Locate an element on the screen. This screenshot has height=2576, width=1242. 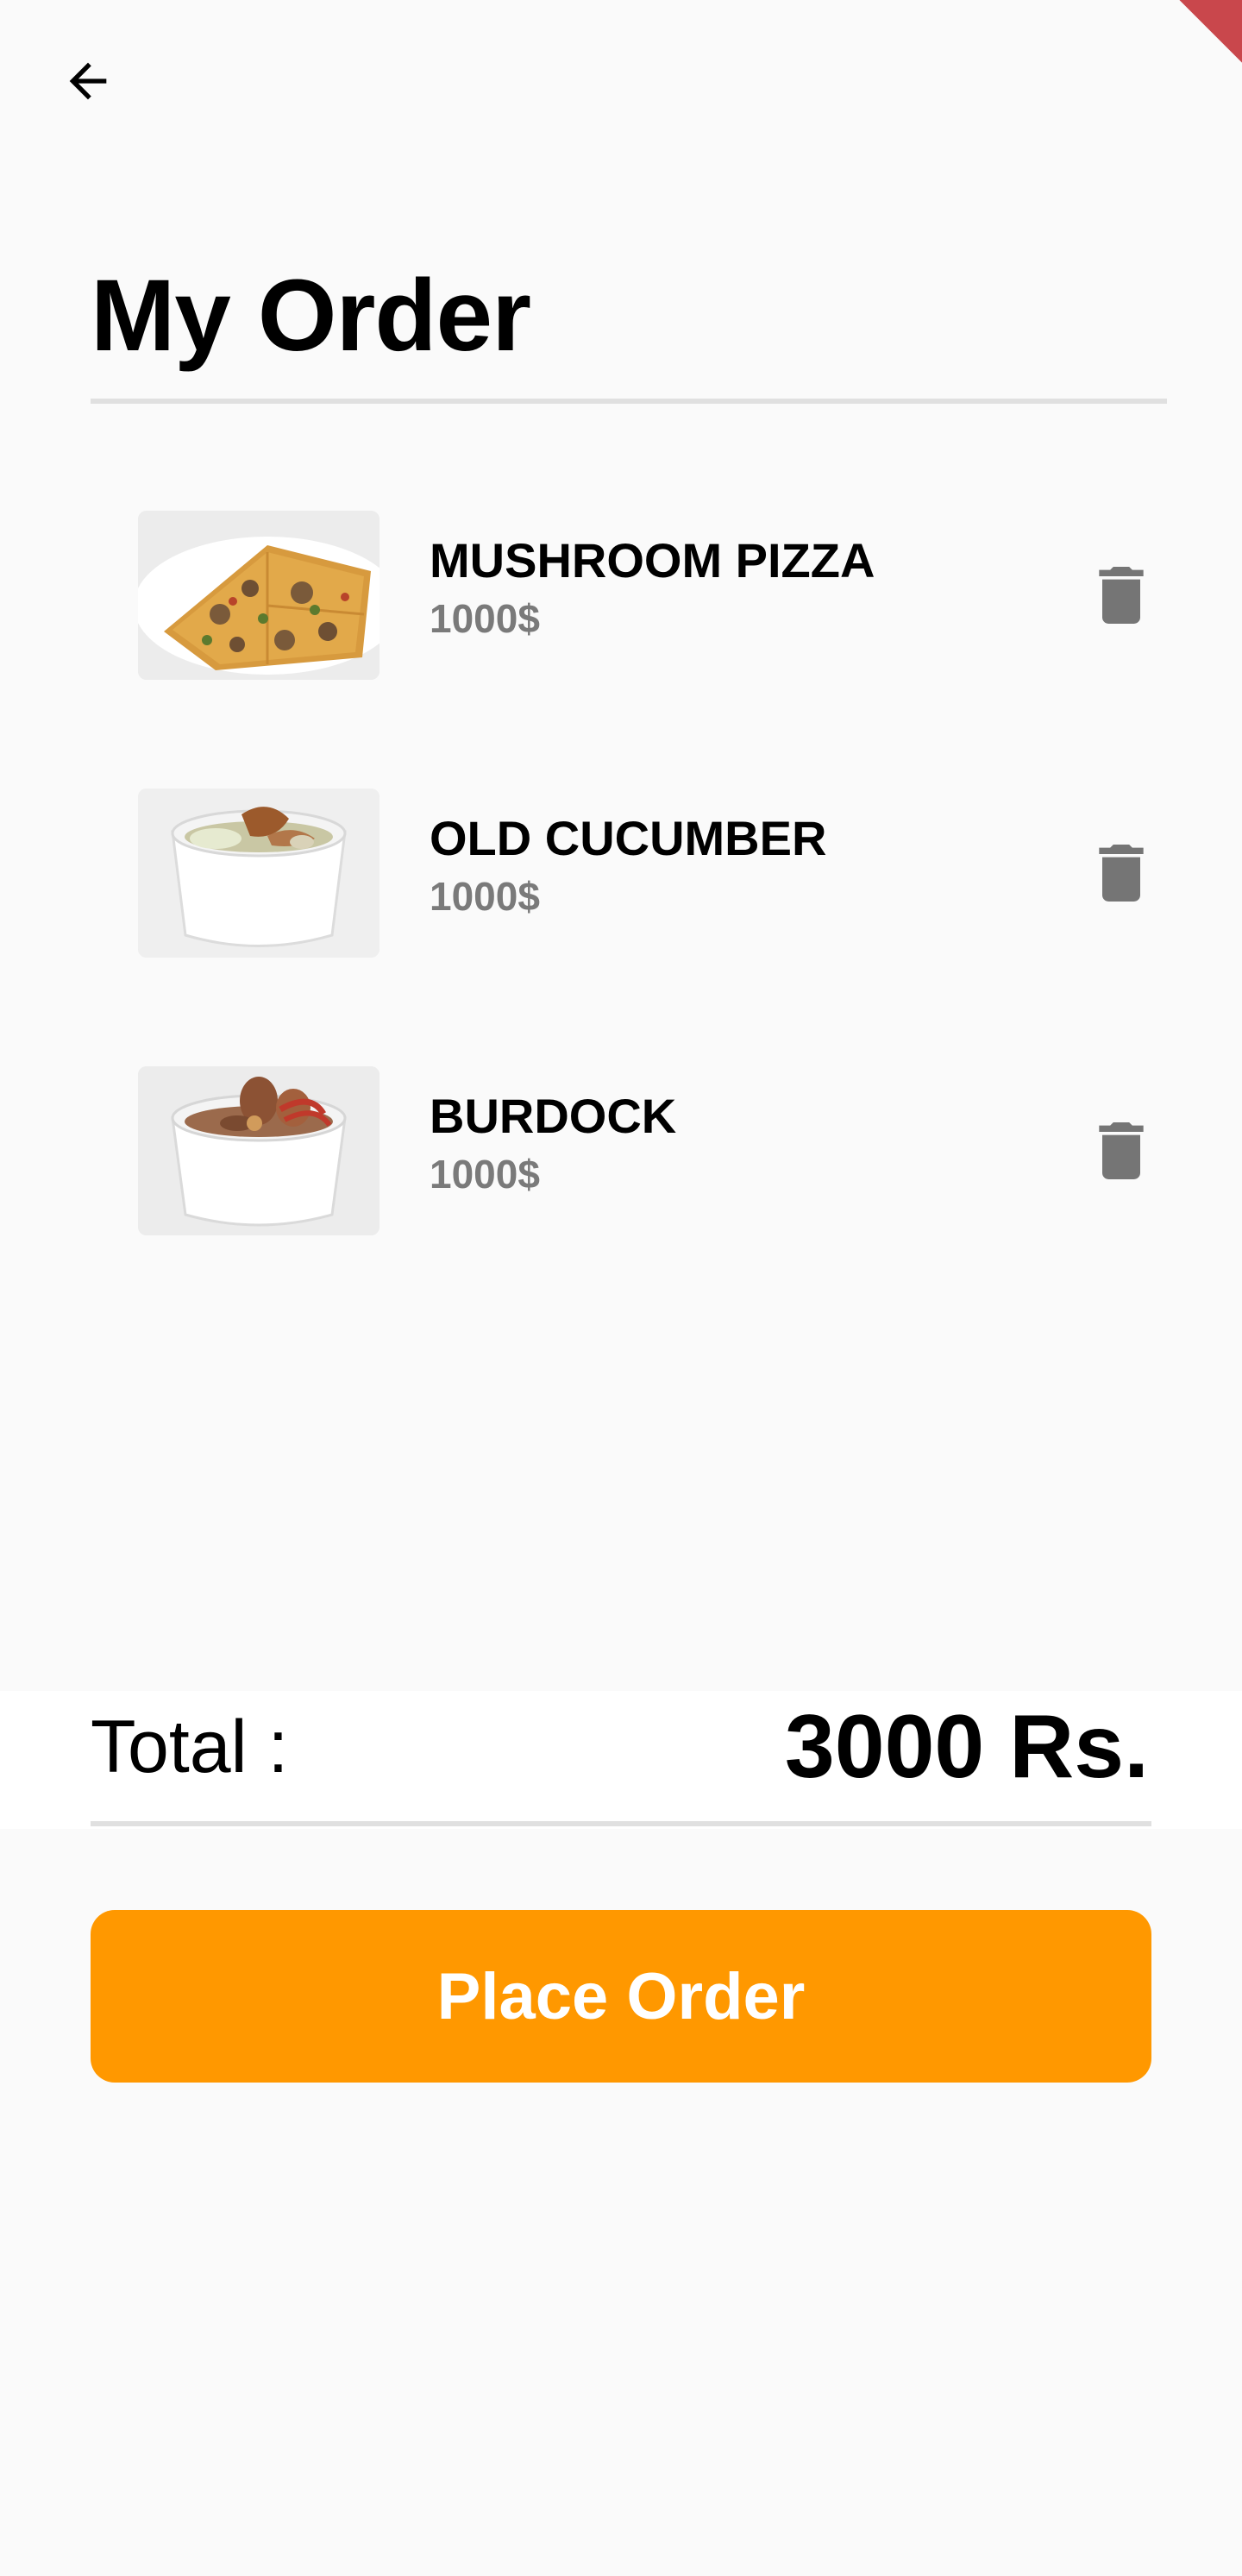
order-item: OLD CUCUMBER 1000$ is located at coordinates (651, 873).